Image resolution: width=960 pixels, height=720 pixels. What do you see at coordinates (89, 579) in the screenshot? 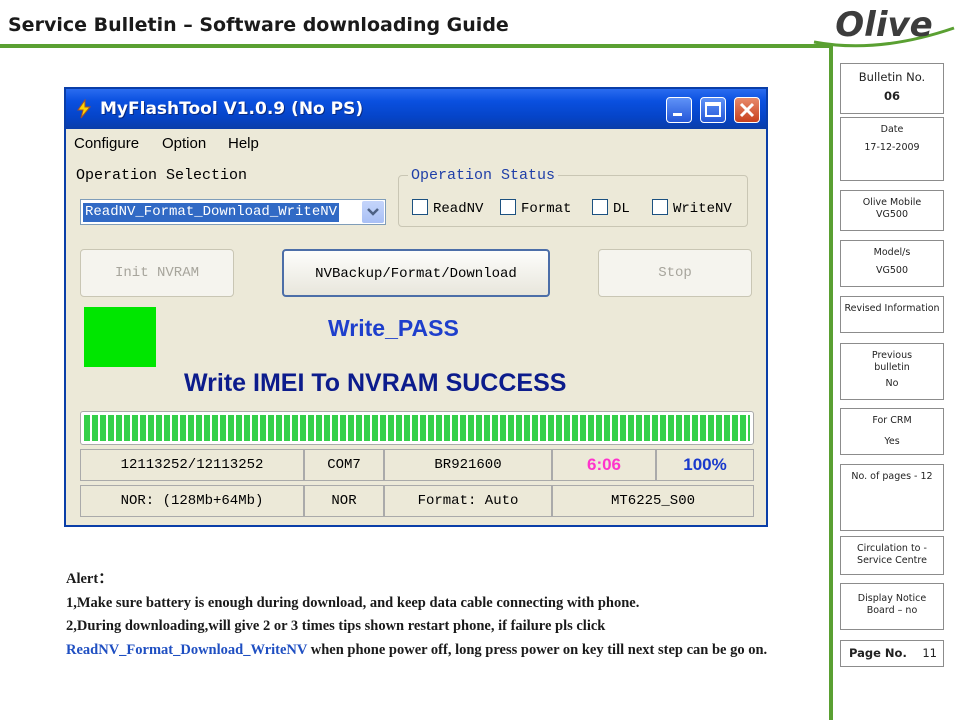
I see `alert-heading: Alert：` at bounding box center [89, 579].